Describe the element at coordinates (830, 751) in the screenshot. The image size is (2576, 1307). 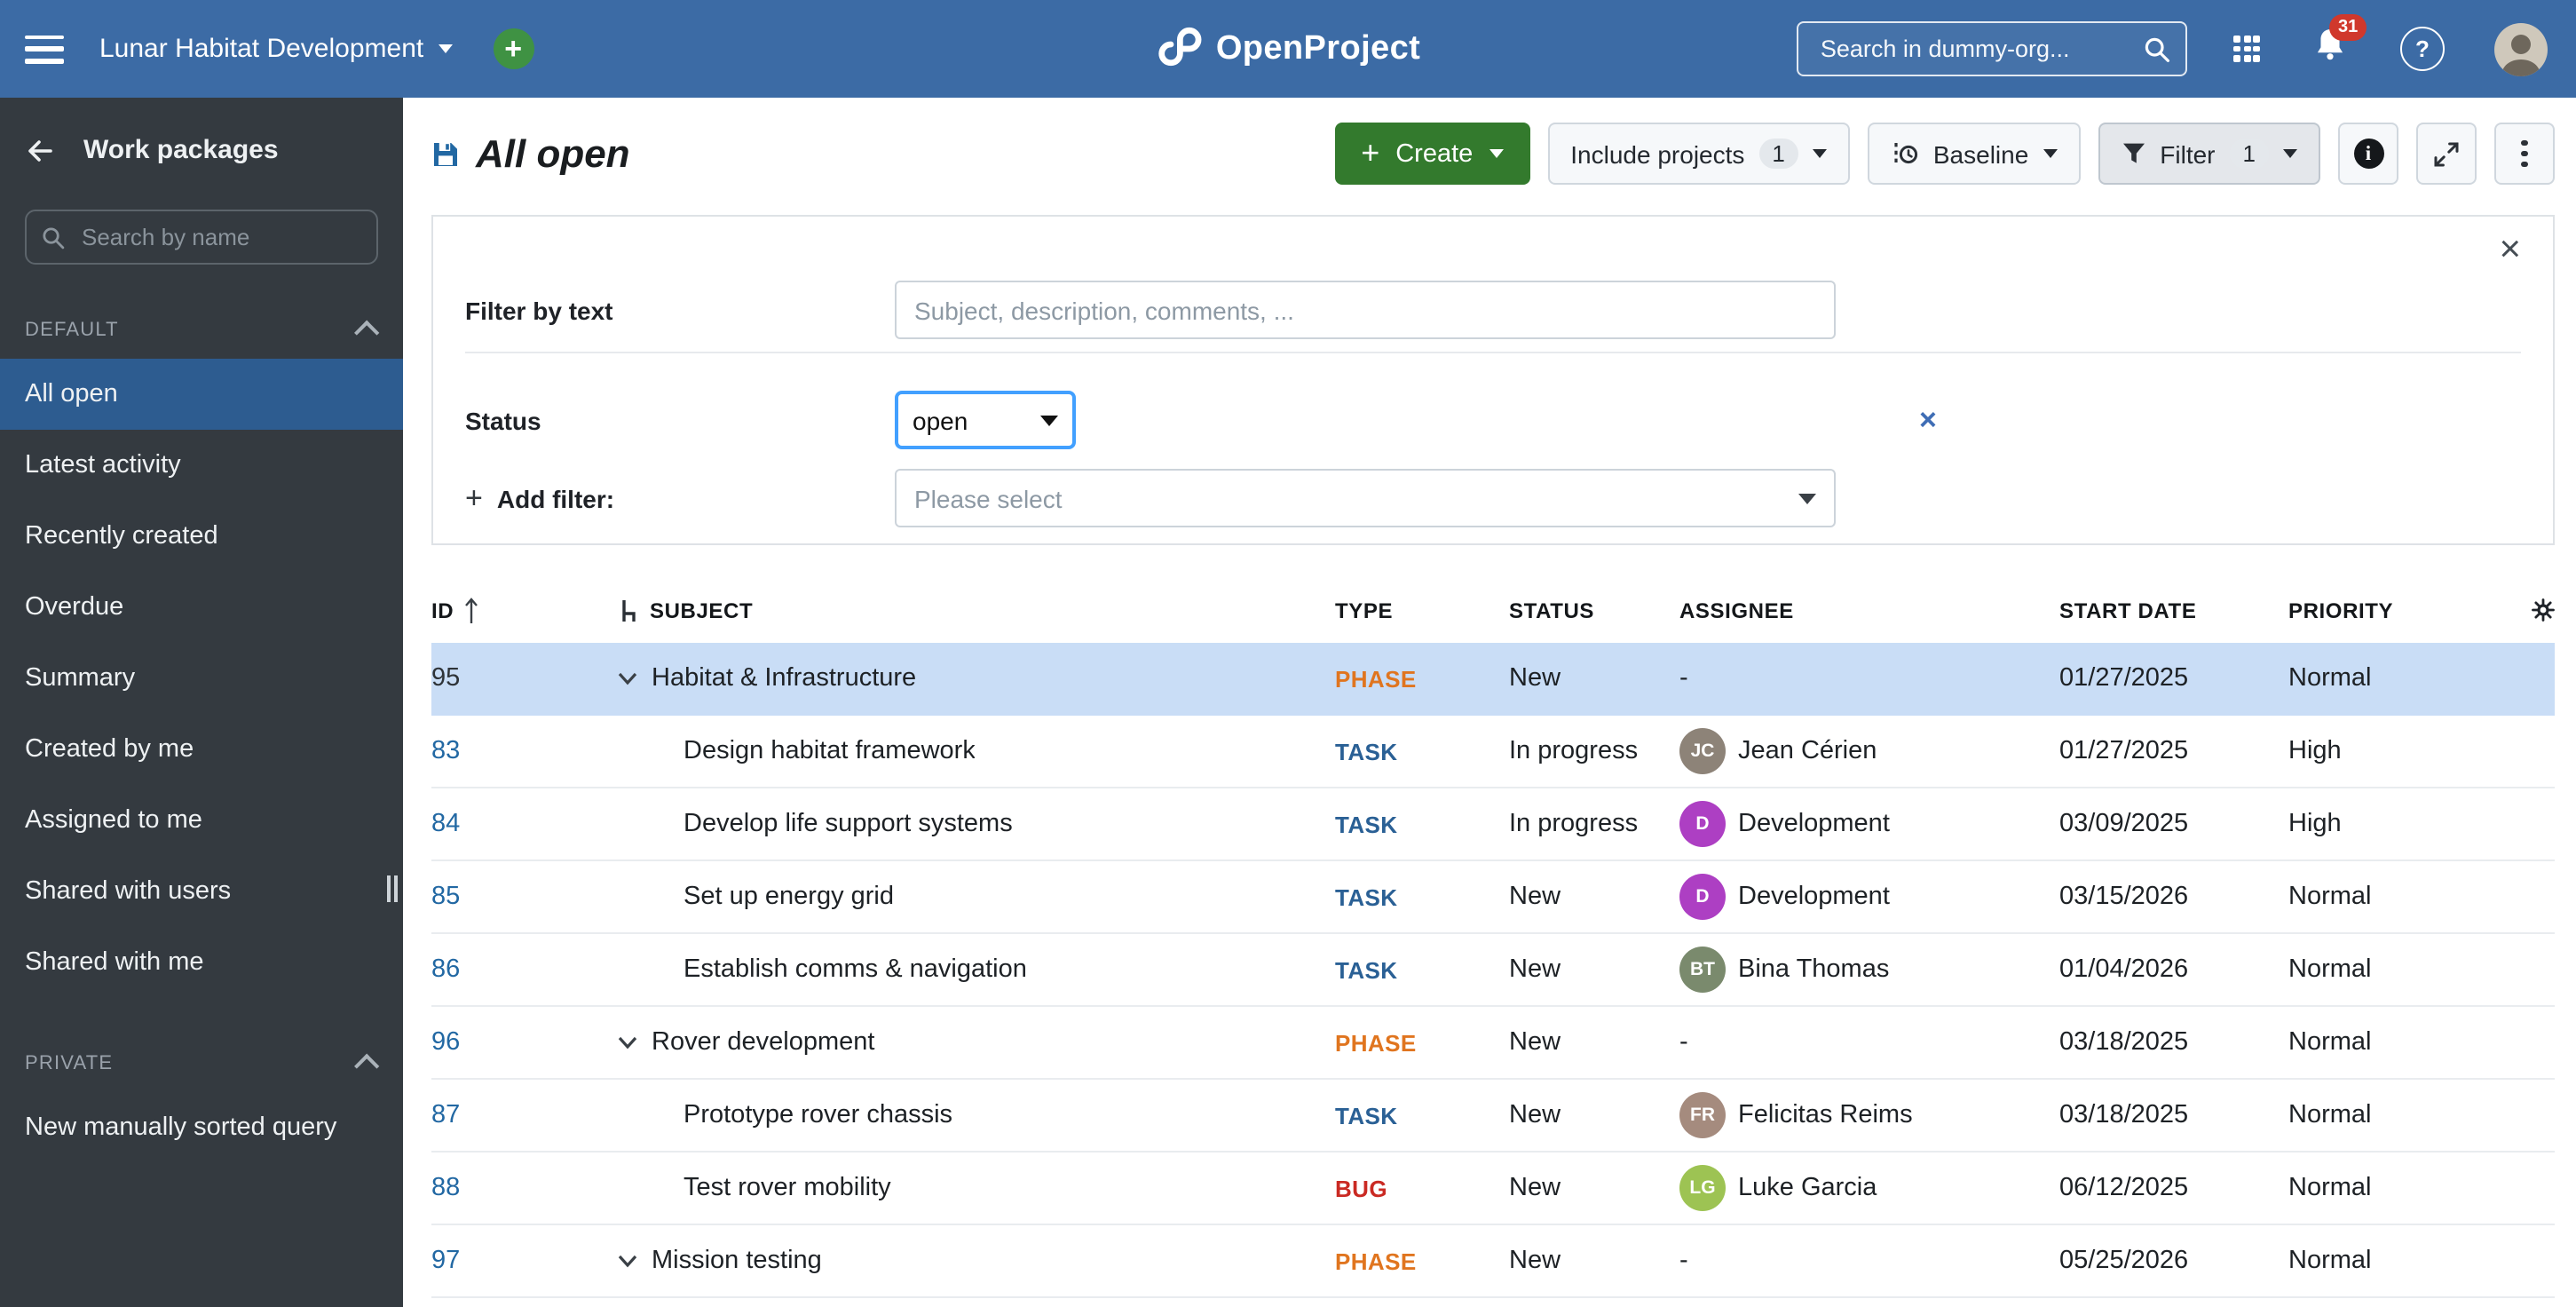
I see `wp-subject: Design habitat framework` at that location.